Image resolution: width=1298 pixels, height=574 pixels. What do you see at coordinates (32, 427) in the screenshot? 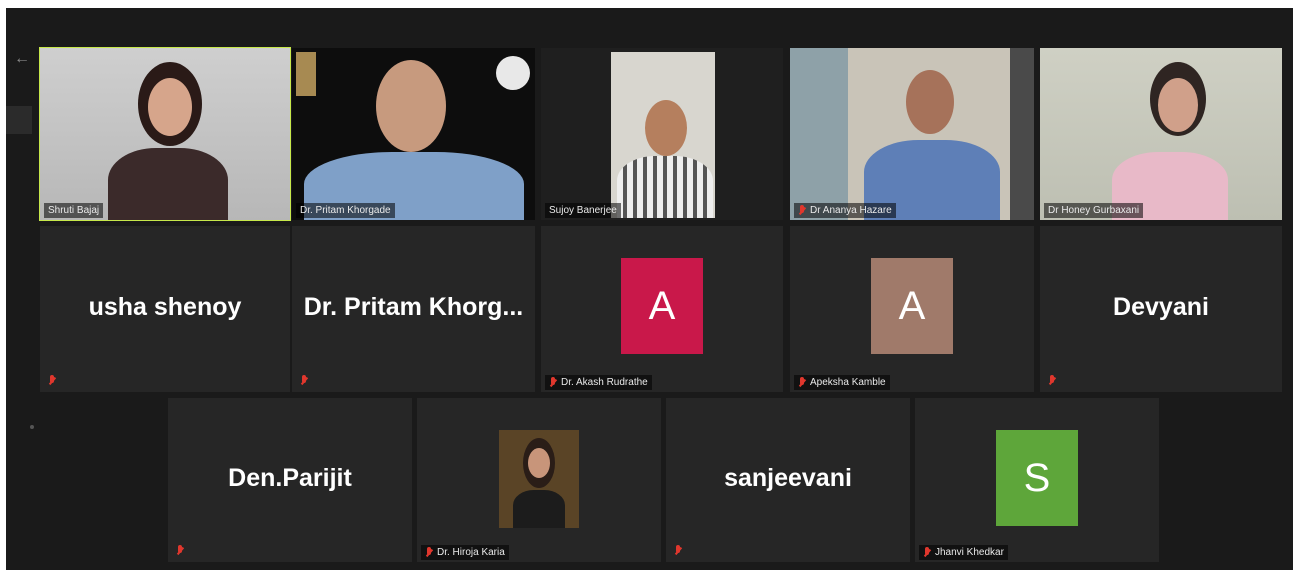
I see `side-dot` at bounding box center [32, 427].